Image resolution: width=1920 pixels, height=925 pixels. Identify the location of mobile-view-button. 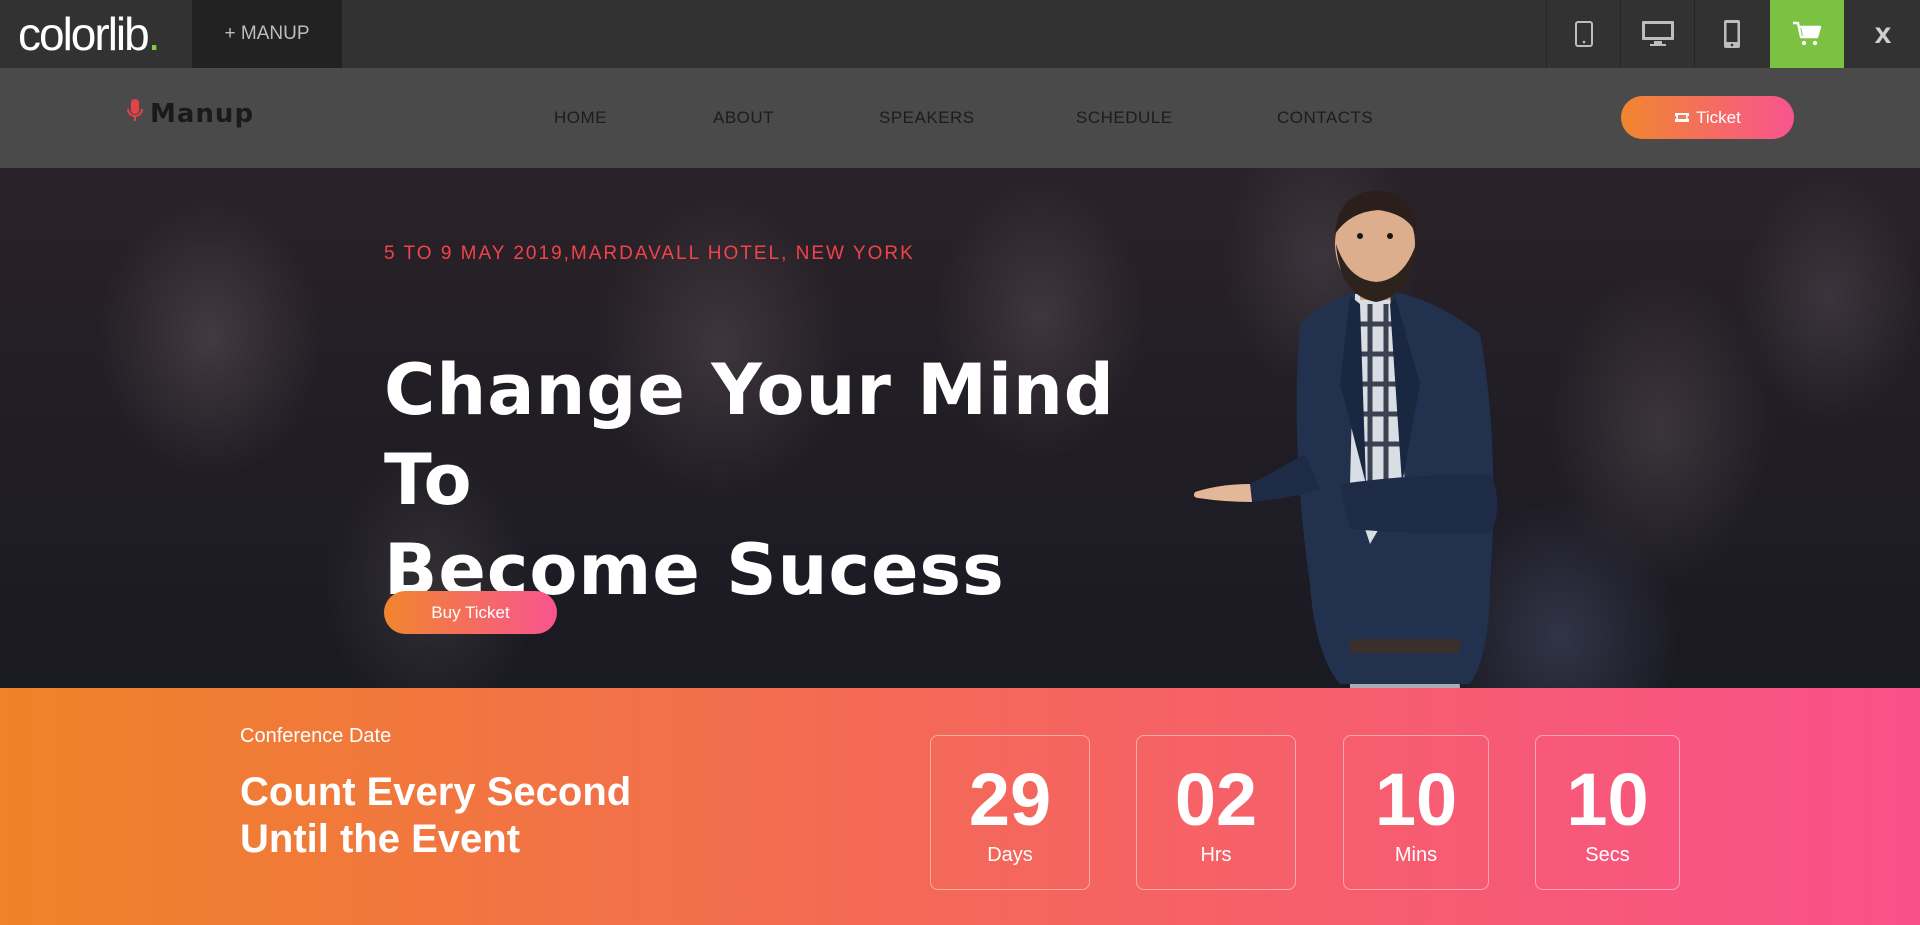
(1731, 34).